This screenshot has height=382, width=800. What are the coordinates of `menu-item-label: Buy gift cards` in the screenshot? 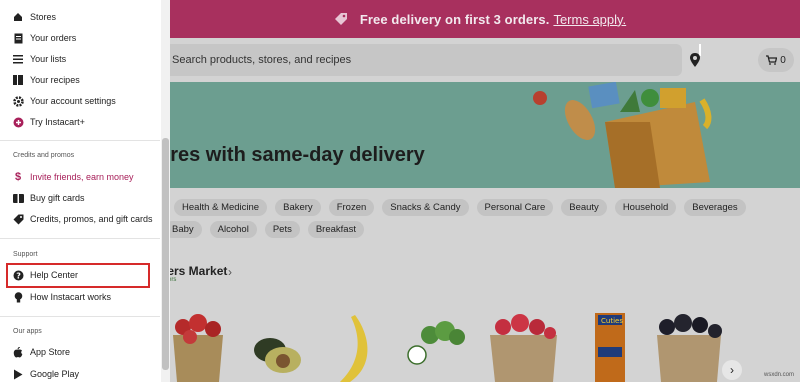 It's located at (57, 198).